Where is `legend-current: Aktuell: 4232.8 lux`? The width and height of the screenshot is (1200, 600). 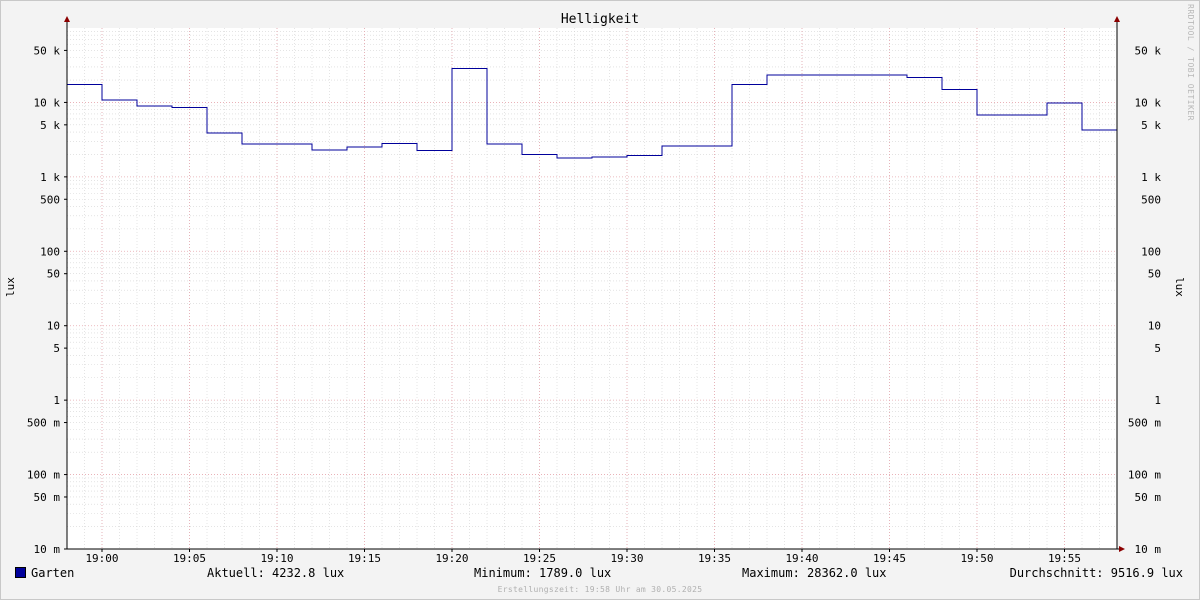
legend-current: Aktuell: 4232.8 lux is located at coordinates (276, 573).